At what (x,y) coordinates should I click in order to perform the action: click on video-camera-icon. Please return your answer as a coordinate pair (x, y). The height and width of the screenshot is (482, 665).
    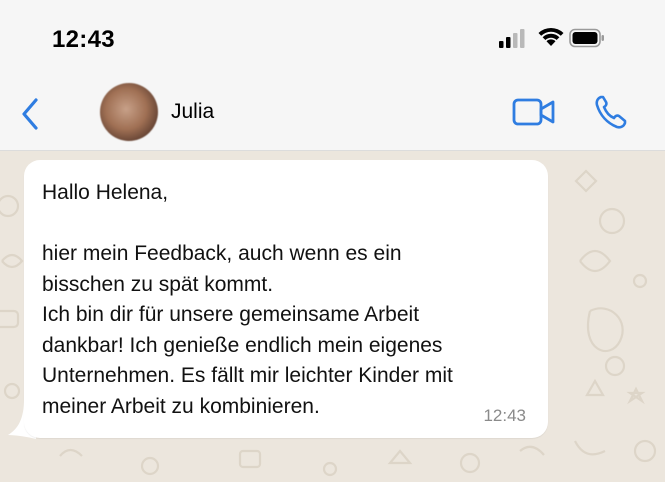
    Looking at the image, I should click on (534, 112).